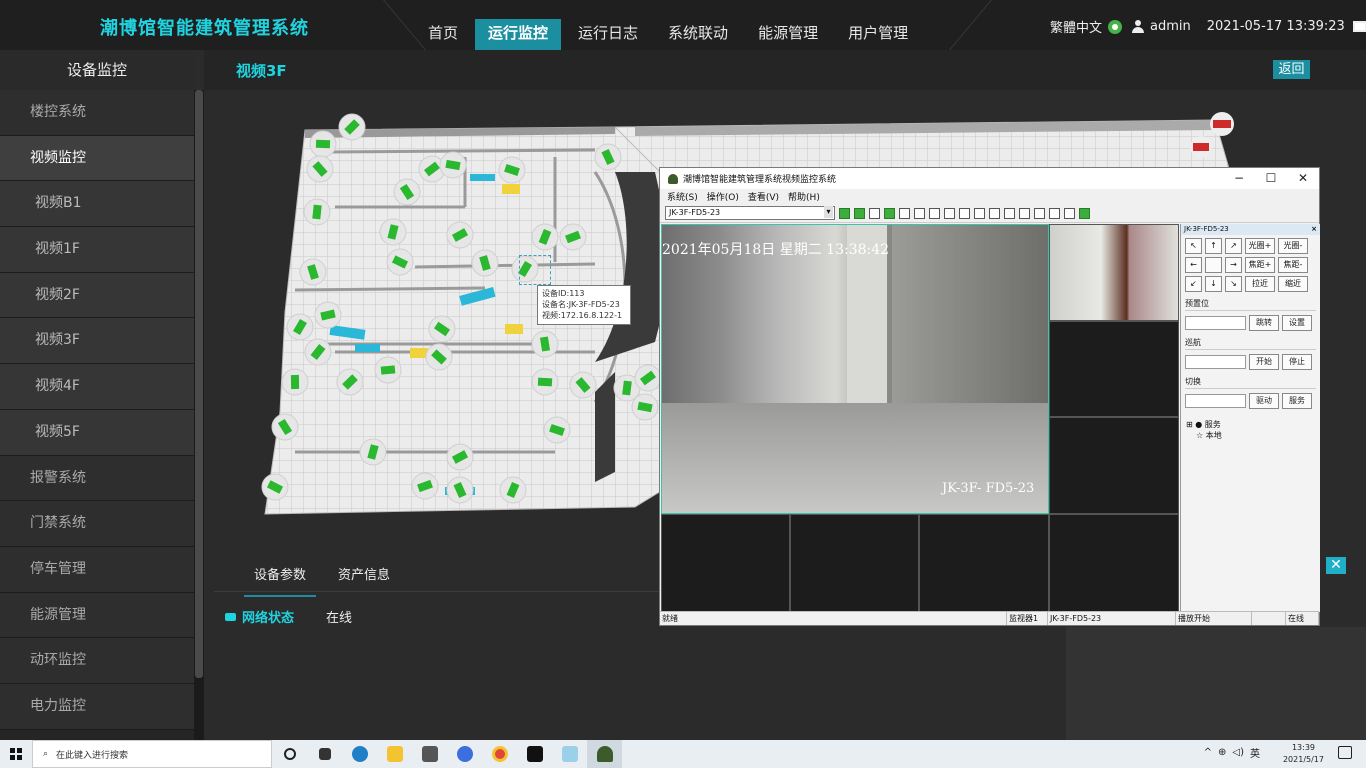 Image resolution: width=1366 pixels, height=768 pixels. Describe the element at coordinates (569, 754) in the screenshot. I see `paint-icon` at that location.